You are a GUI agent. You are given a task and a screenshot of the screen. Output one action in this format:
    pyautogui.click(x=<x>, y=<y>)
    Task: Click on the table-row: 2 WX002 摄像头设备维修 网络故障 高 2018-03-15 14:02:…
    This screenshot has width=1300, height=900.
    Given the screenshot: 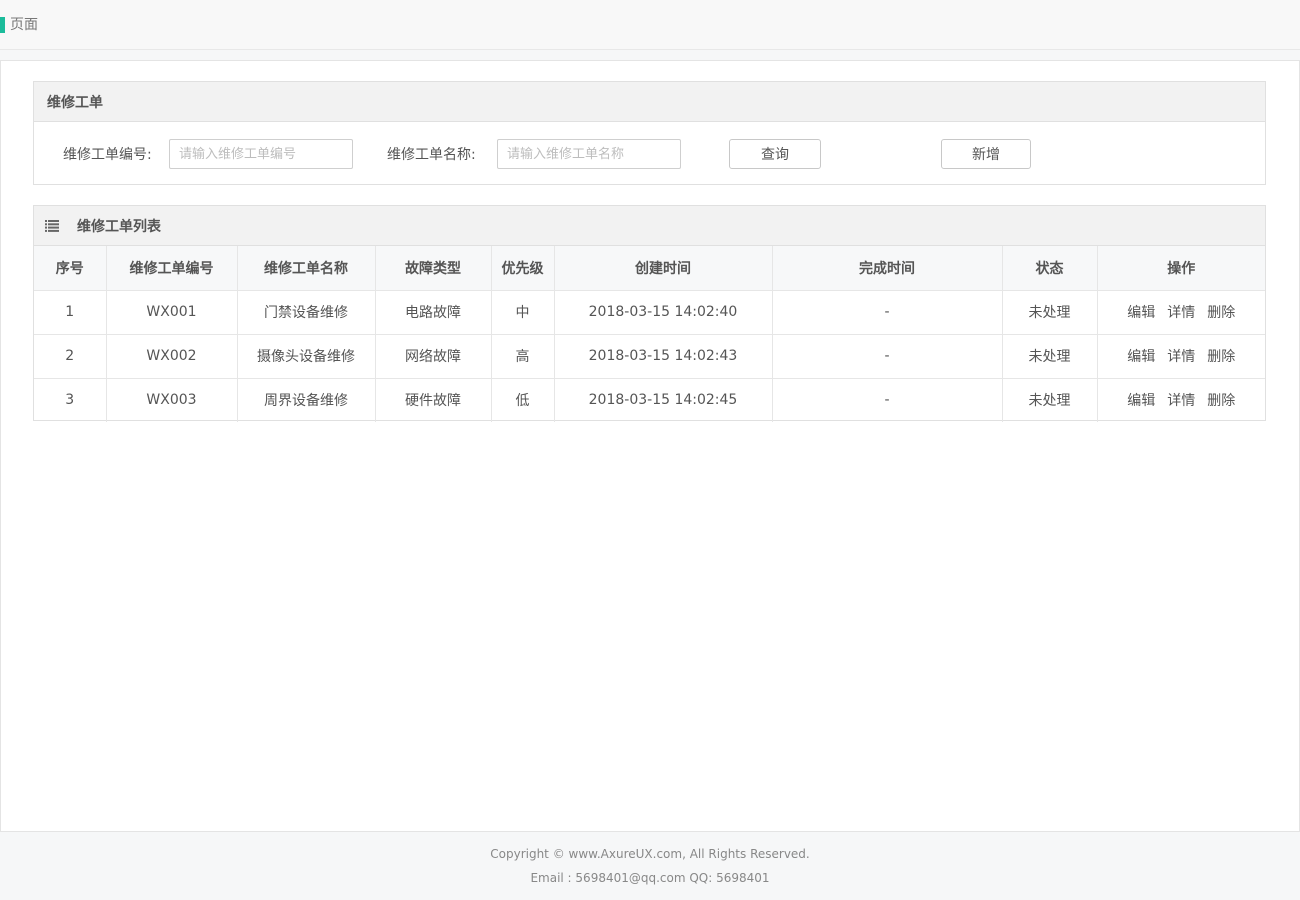 What is the action you would take?
    pyautogui.click(x=649, y=356)
    